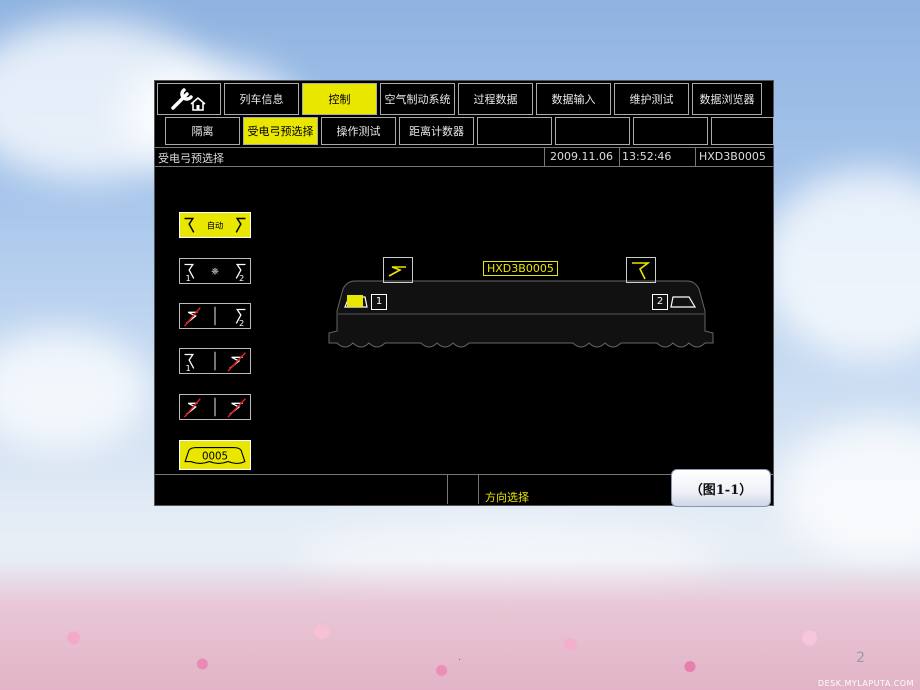 This screenshot has height=690, width=920. I want to click on wrench-home-icon, so click(188, 99).